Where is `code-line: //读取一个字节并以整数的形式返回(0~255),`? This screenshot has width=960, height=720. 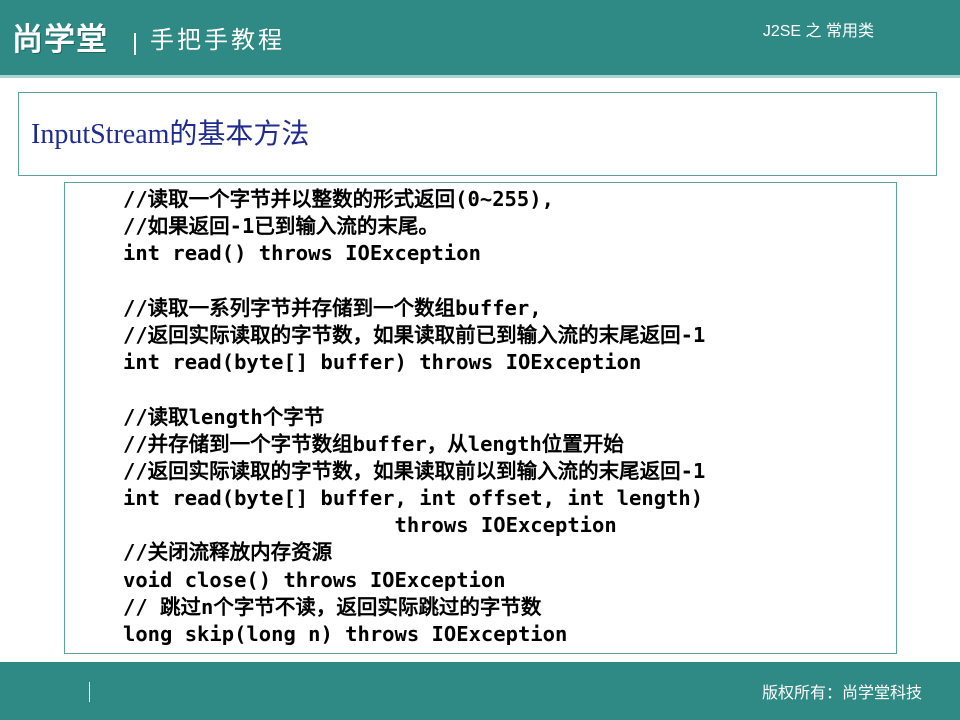
code-line: //读取一个字节并以整数的形式返回(0~255), is located at coordinates (338, 199).